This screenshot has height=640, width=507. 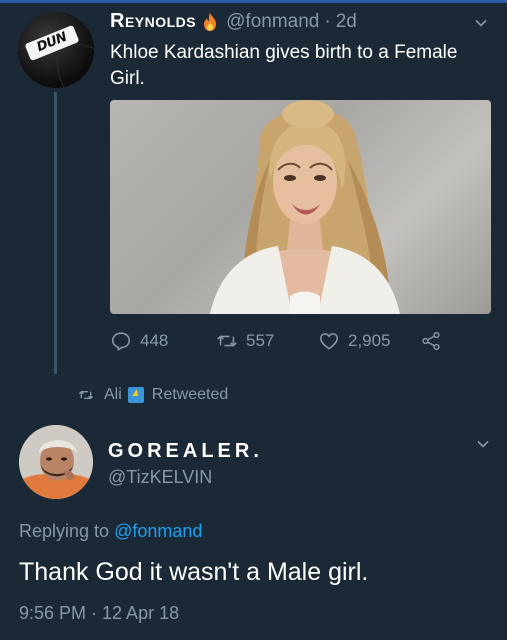 I want to click on like-button: 2,905, so click(x=354, y=341).